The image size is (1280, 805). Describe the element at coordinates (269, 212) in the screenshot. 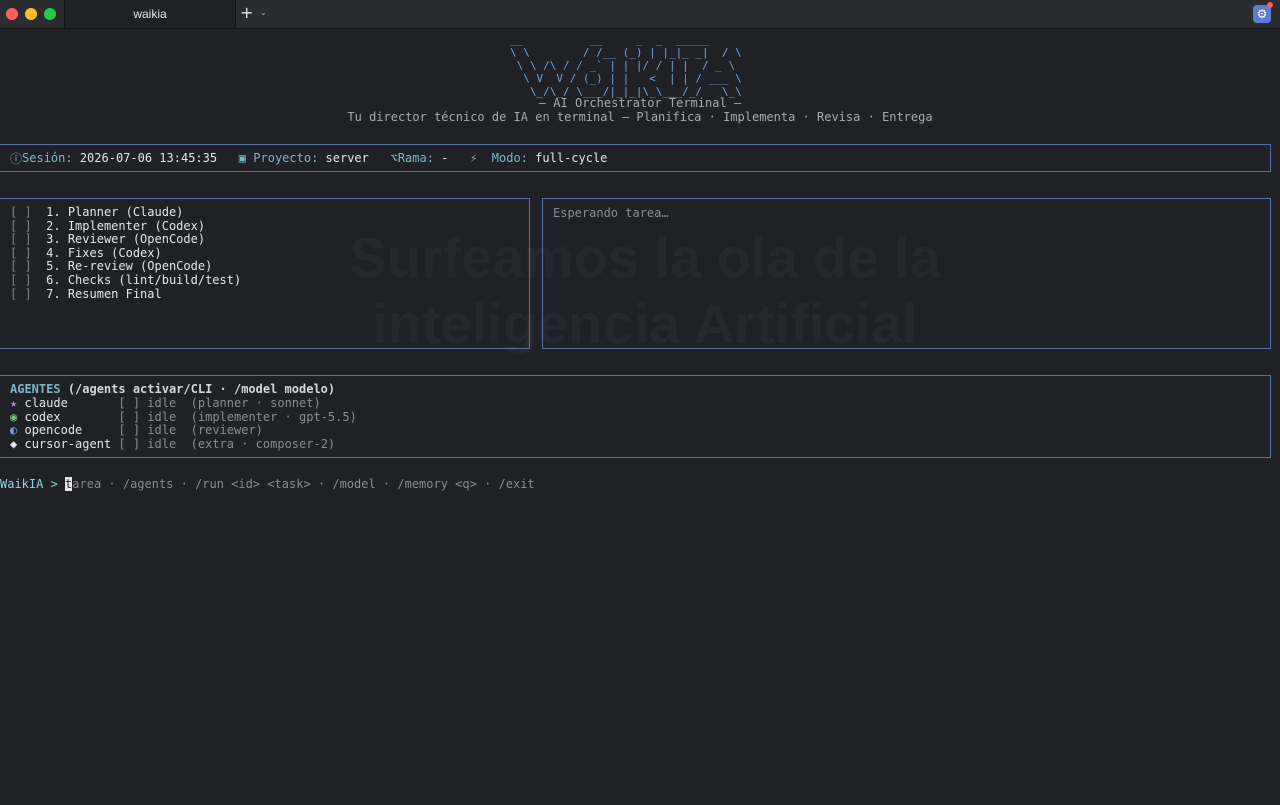

I see `step-item: [ ] 1. Planner (Claude)` at that location.